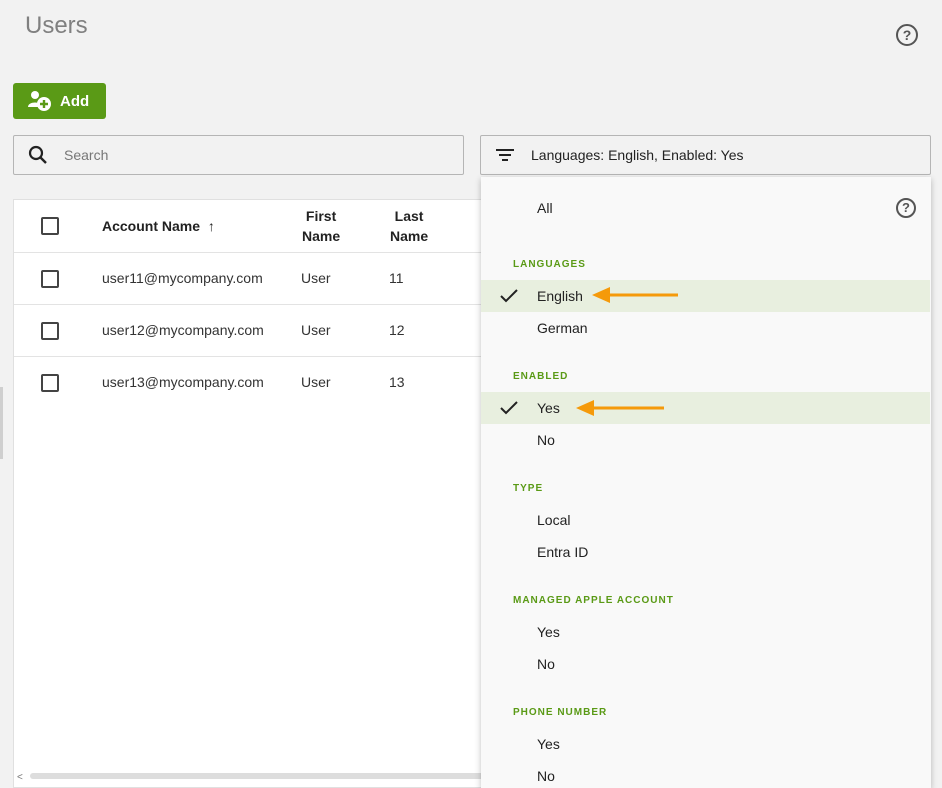 The image size is (942, 788). Describe the element at coordinates (397, 382) in the screenshot. I see `last-name-cell: 13` at that location.